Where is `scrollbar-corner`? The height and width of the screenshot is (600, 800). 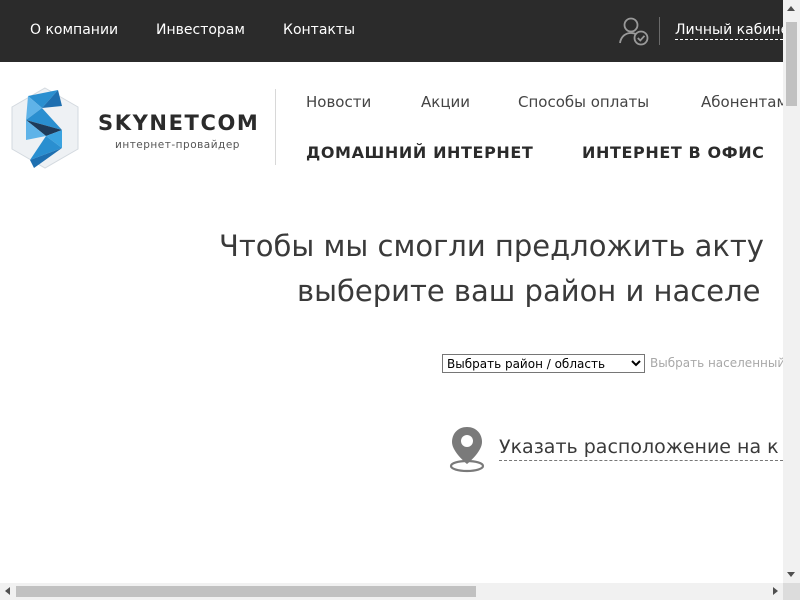
scrollbar-corner is located at coordinates (791, 591).